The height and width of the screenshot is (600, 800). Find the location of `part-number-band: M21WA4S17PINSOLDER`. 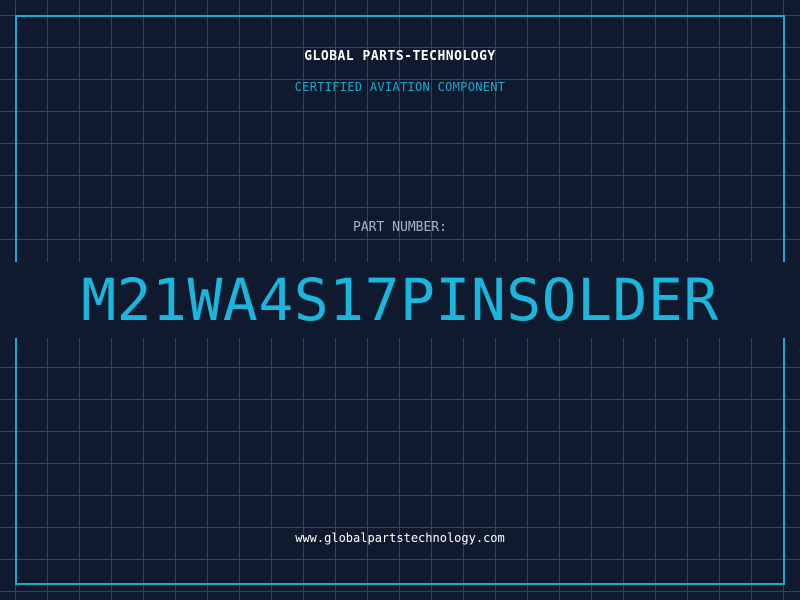

part-number-band: M21WA4S17PINSOLDER is located at coordinates (400, 300).